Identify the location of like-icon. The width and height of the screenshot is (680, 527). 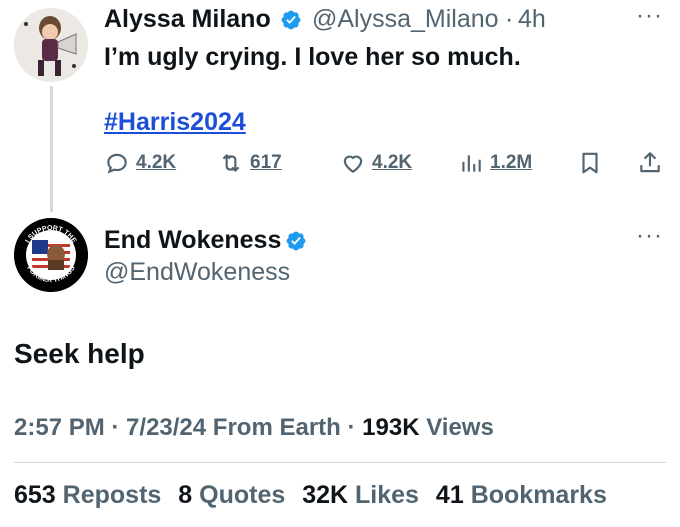
(353, 164).